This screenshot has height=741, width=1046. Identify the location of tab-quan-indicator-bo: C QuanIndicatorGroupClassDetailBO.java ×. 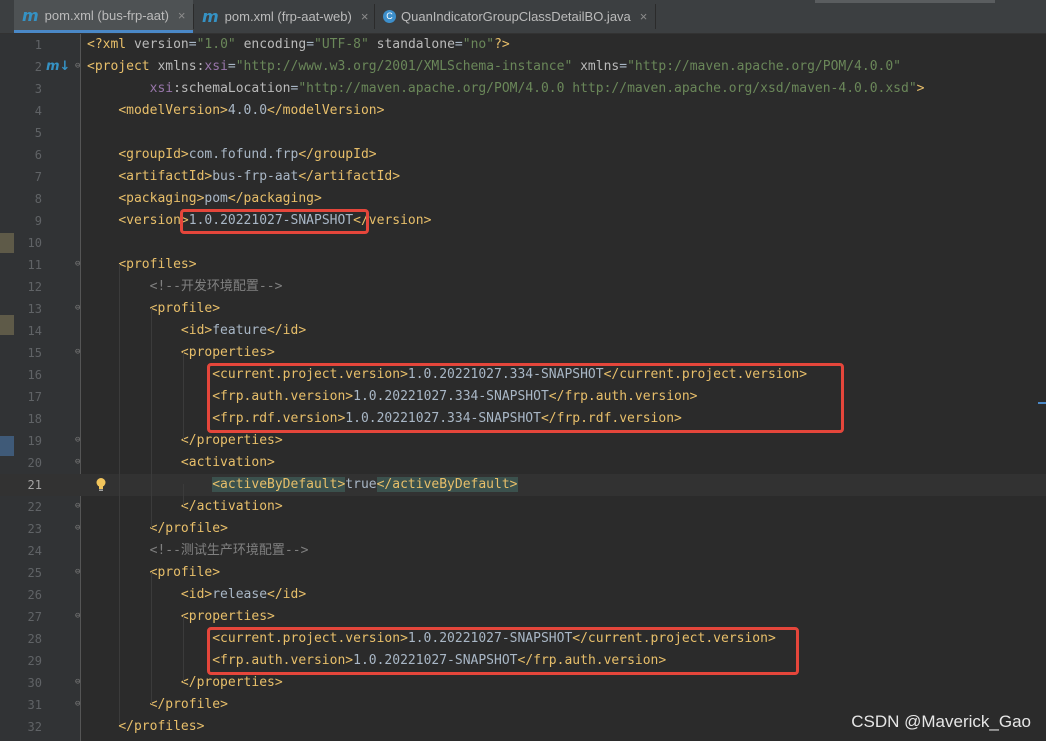
(515, 16).